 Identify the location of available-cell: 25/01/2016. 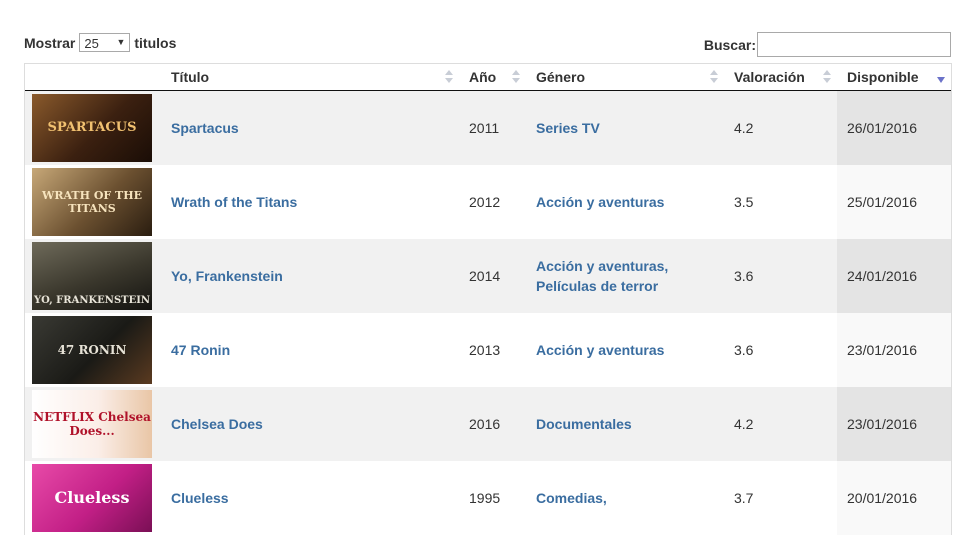
(894, 201).